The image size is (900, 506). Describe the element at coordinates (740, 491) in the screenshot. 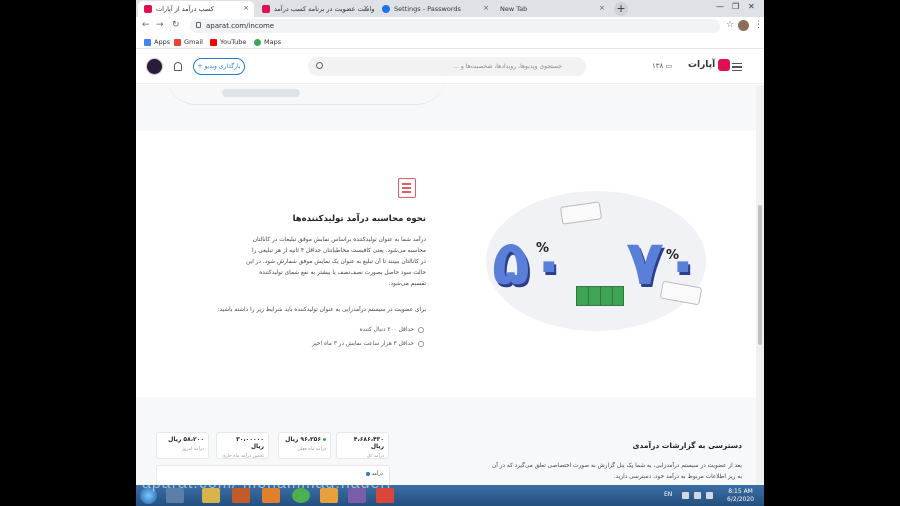

I see `clock-time: 8:15 AM` at that location.